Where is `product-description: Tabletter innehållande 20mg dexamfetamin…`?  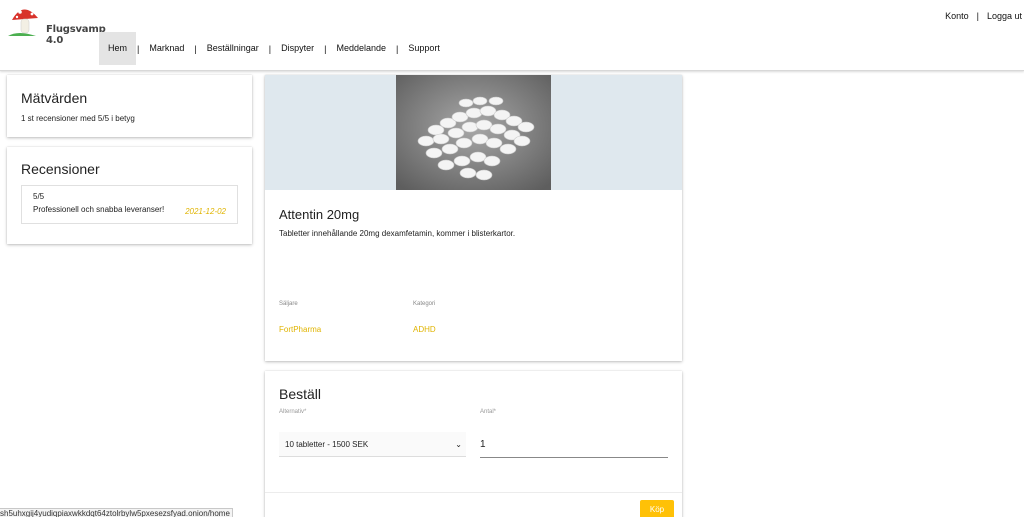 product-description: Tabletter innehållande 20mg dexamfetamin… is located at coordinates (397, 233).